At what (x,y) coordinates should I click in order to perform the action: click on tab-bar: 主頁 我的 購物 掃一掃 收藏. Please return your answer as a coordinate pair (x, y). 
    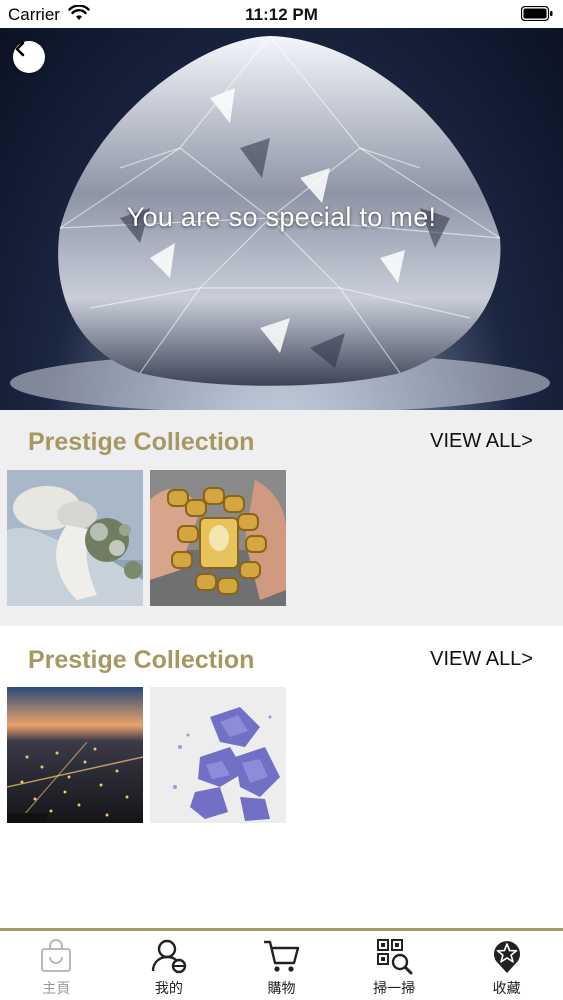
    Looking at the image, I should click on (281, 964).